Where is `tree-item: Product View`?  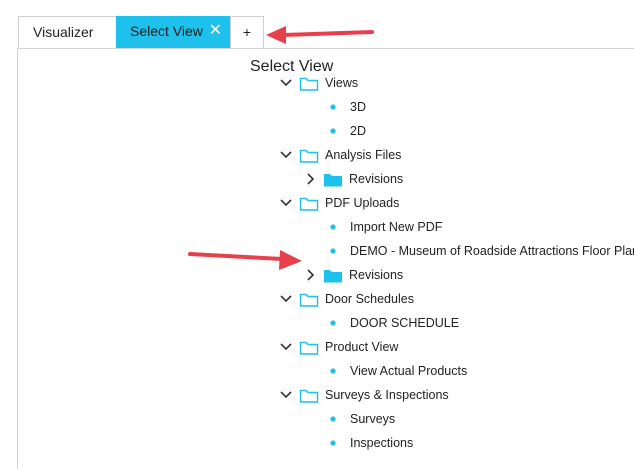
tree-item: Product View is located at coordinates (338, 347).